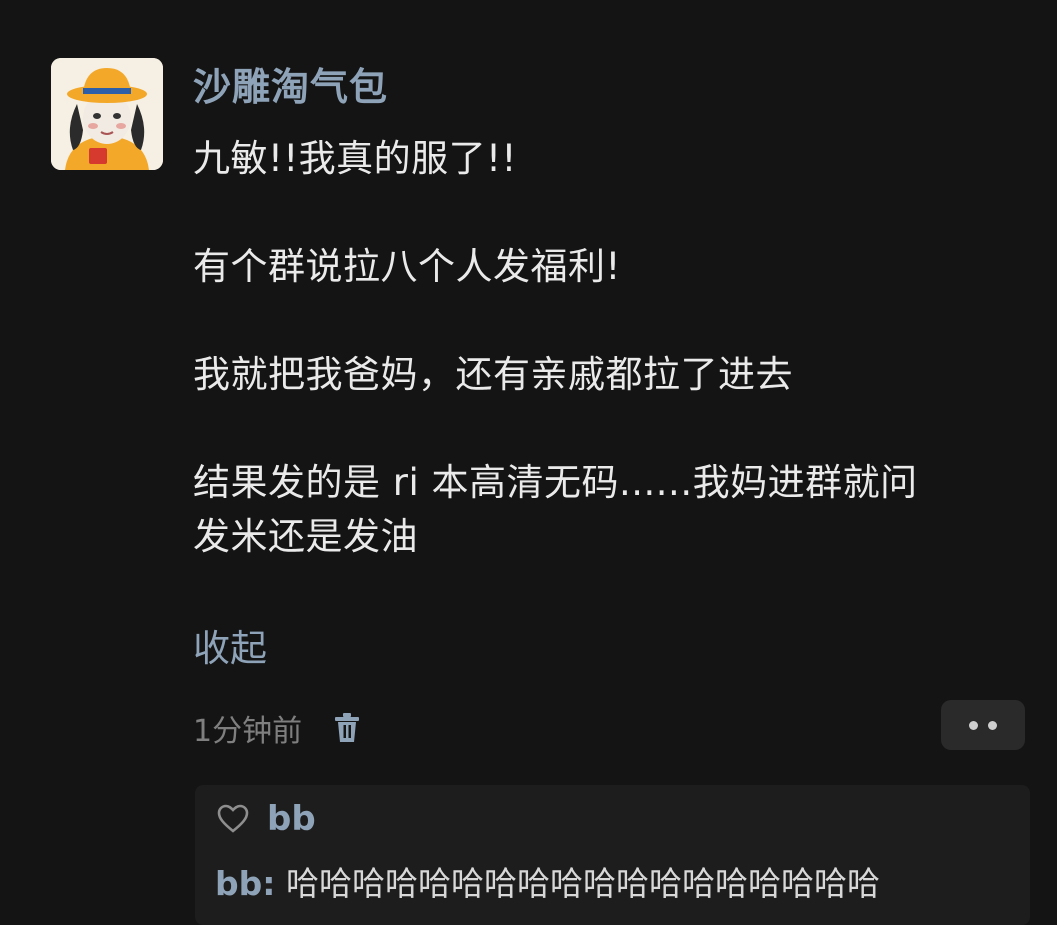  I want to click on reply-likes: bb, so click(266, 819).